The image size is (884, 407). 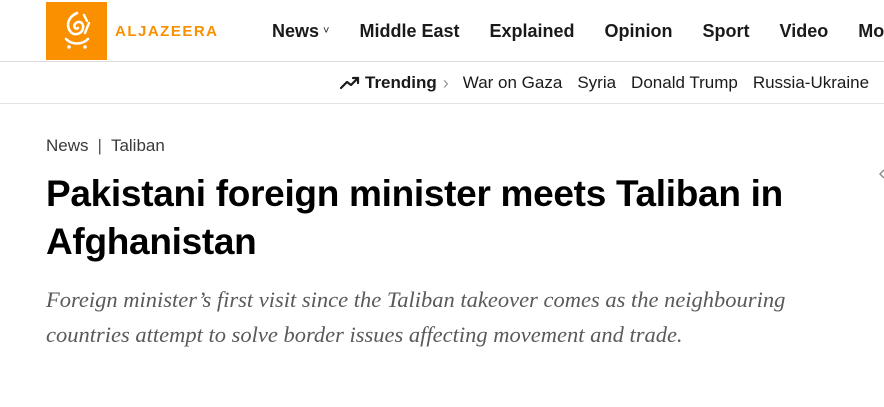 I want to click on nav-item-label: Opinion, so click(x=638, y=30).